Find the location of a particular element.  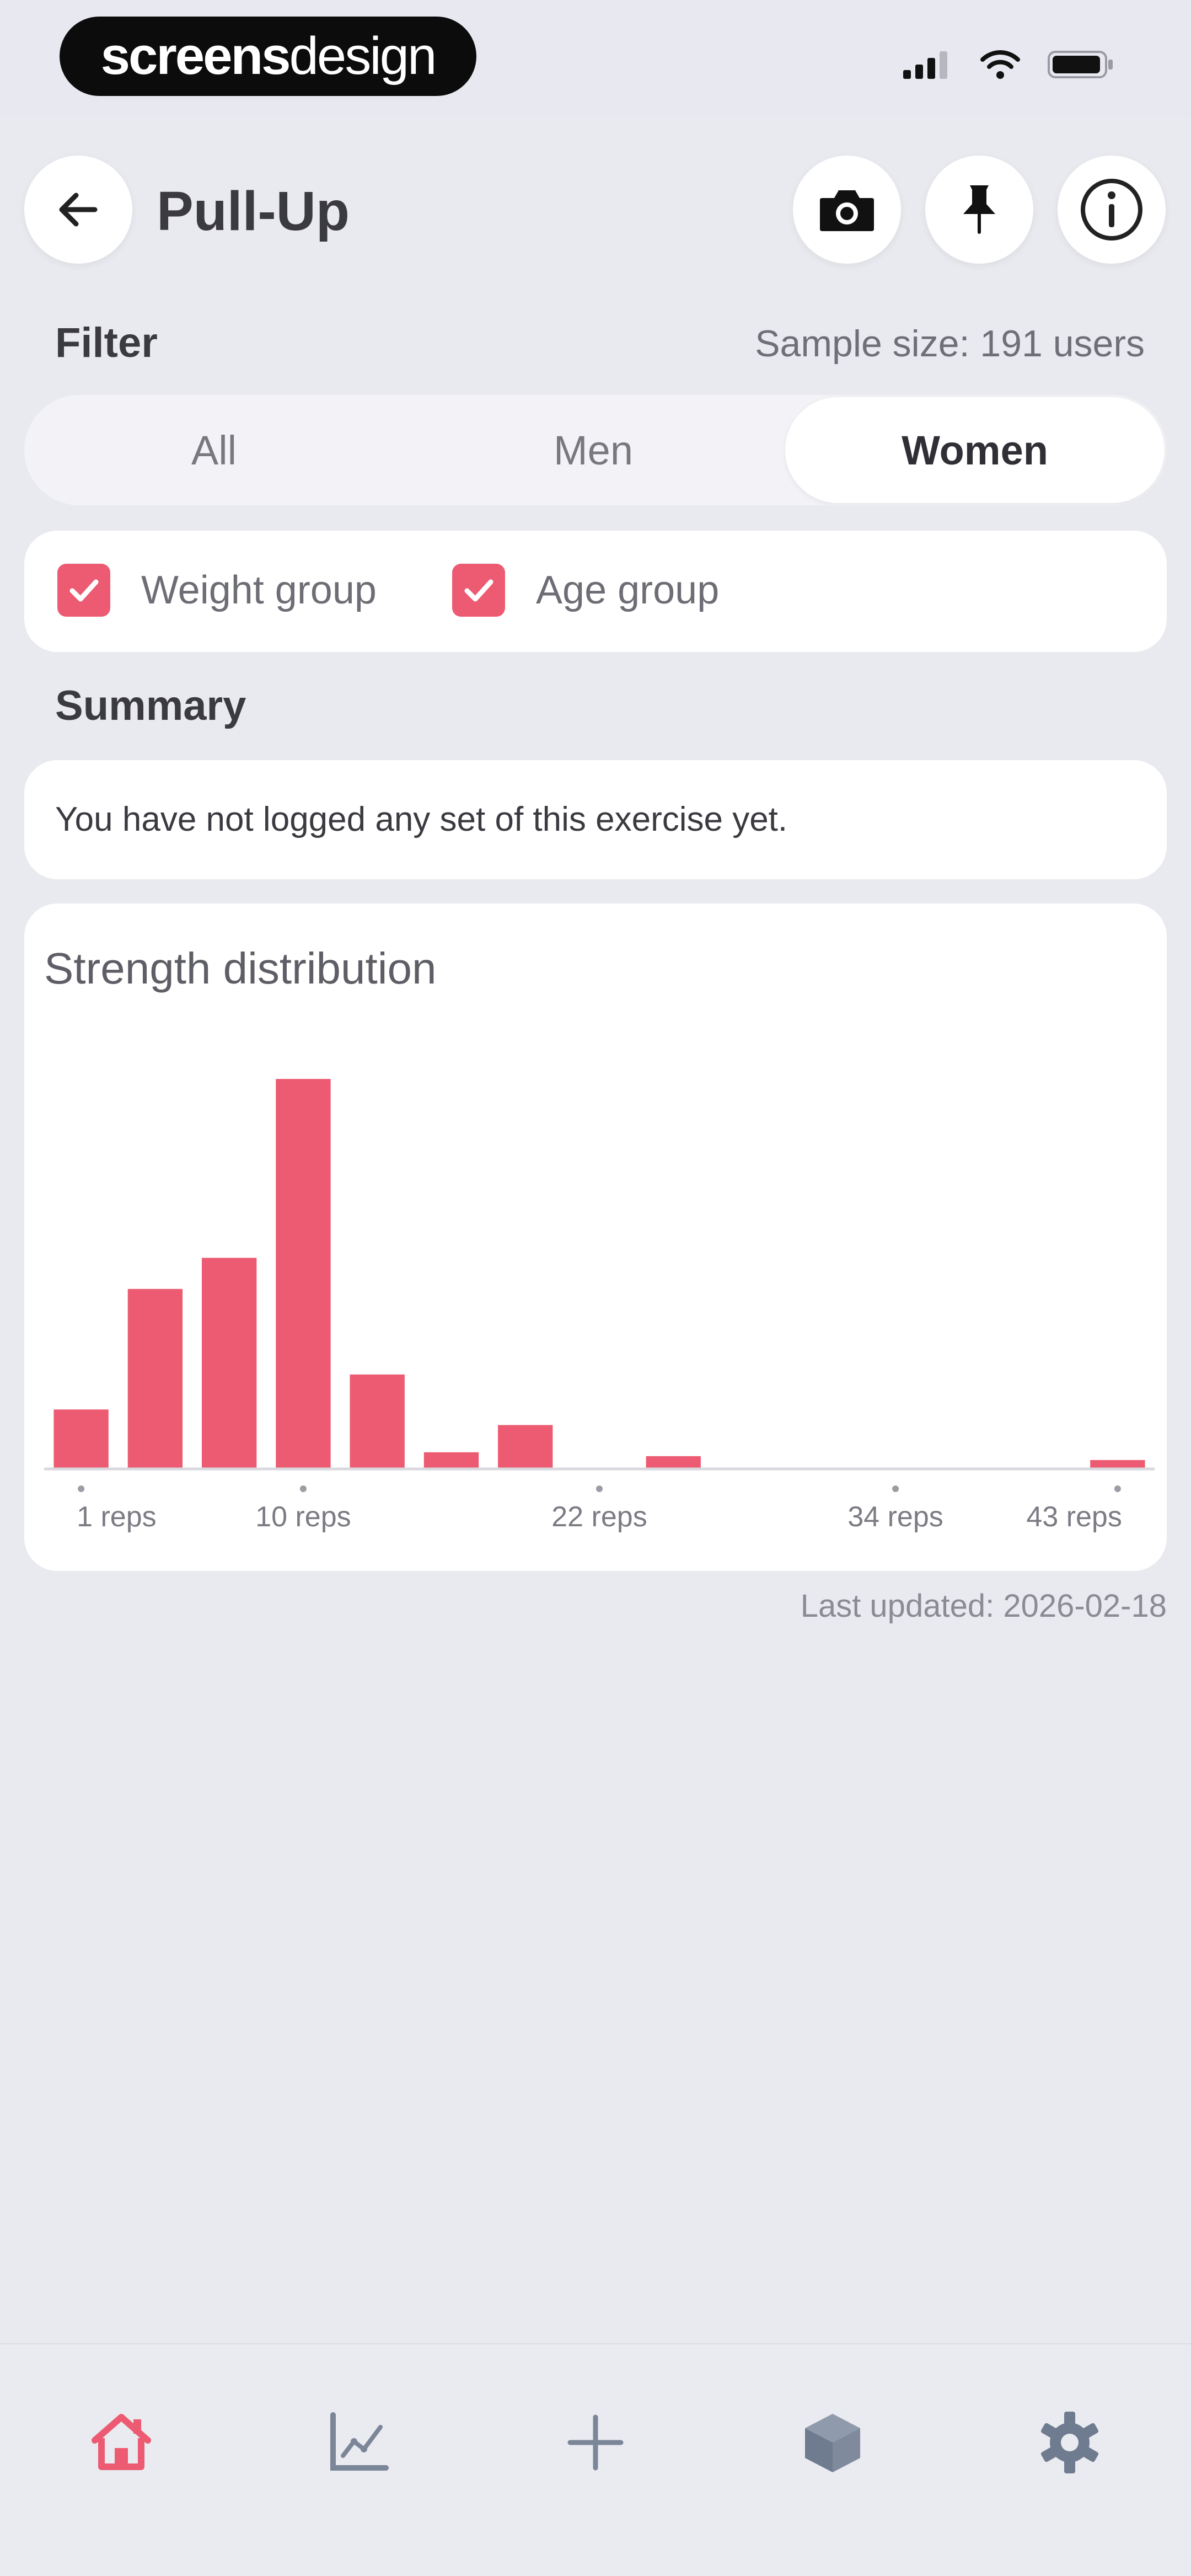

nav-add is located at coordinates (595, 2442).